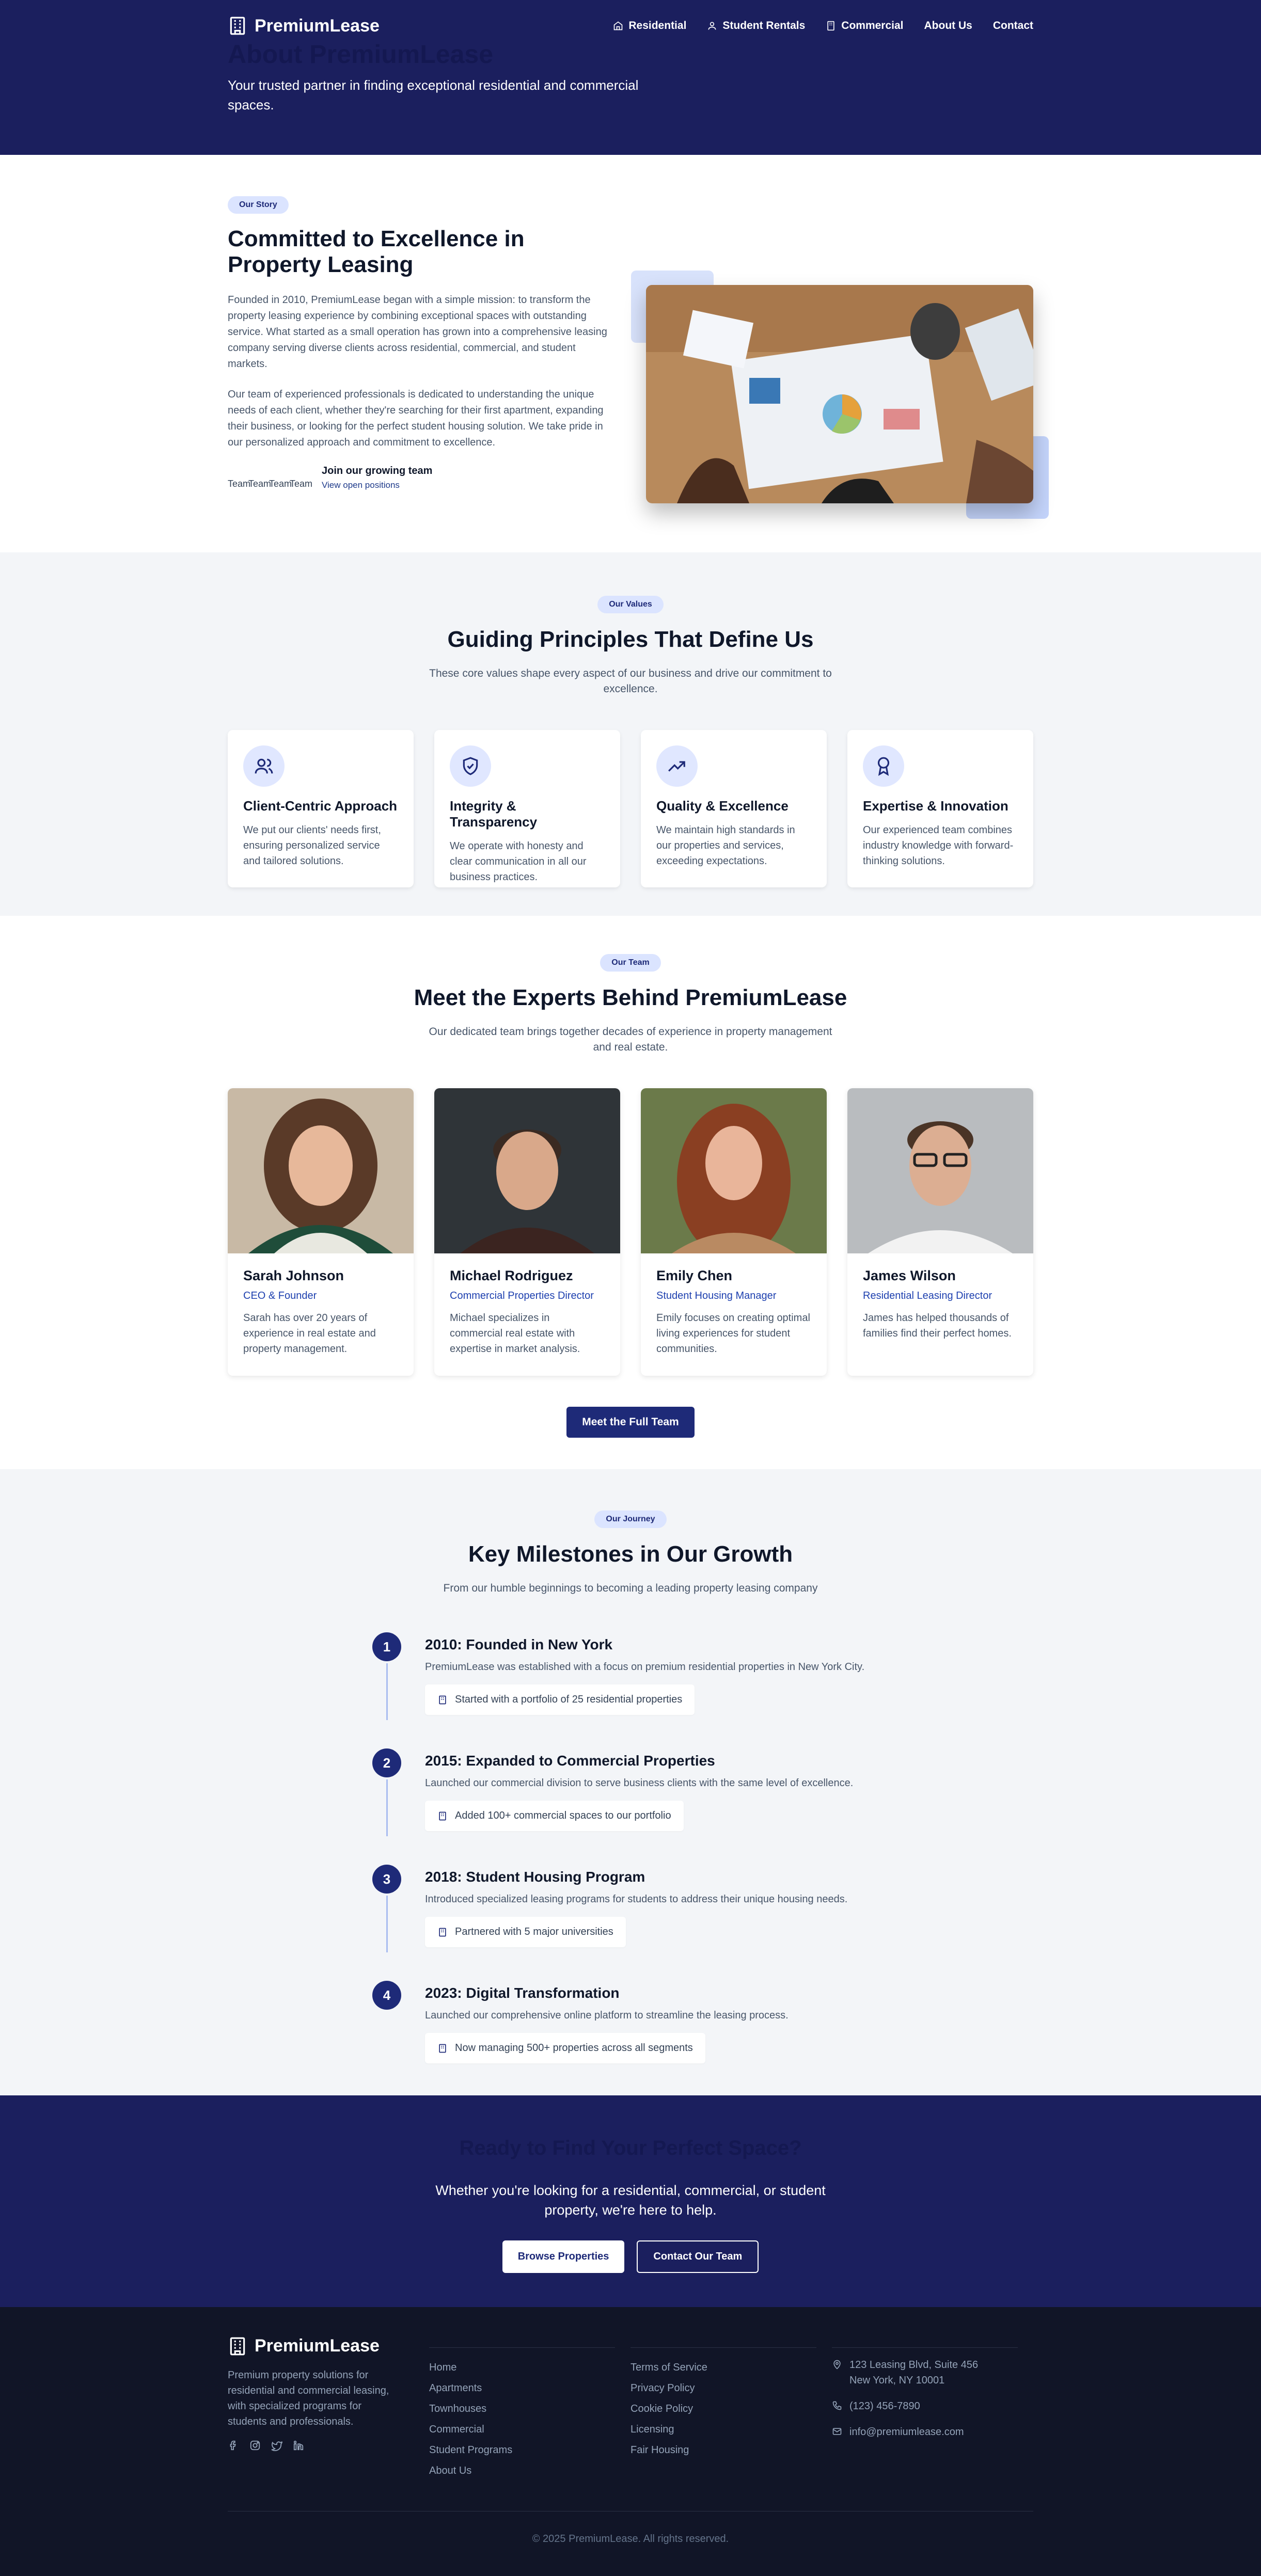 The width and height of the screenshot is (1261, 2576). I want to click on open-positions-link: View open positions, so click(377, 485).